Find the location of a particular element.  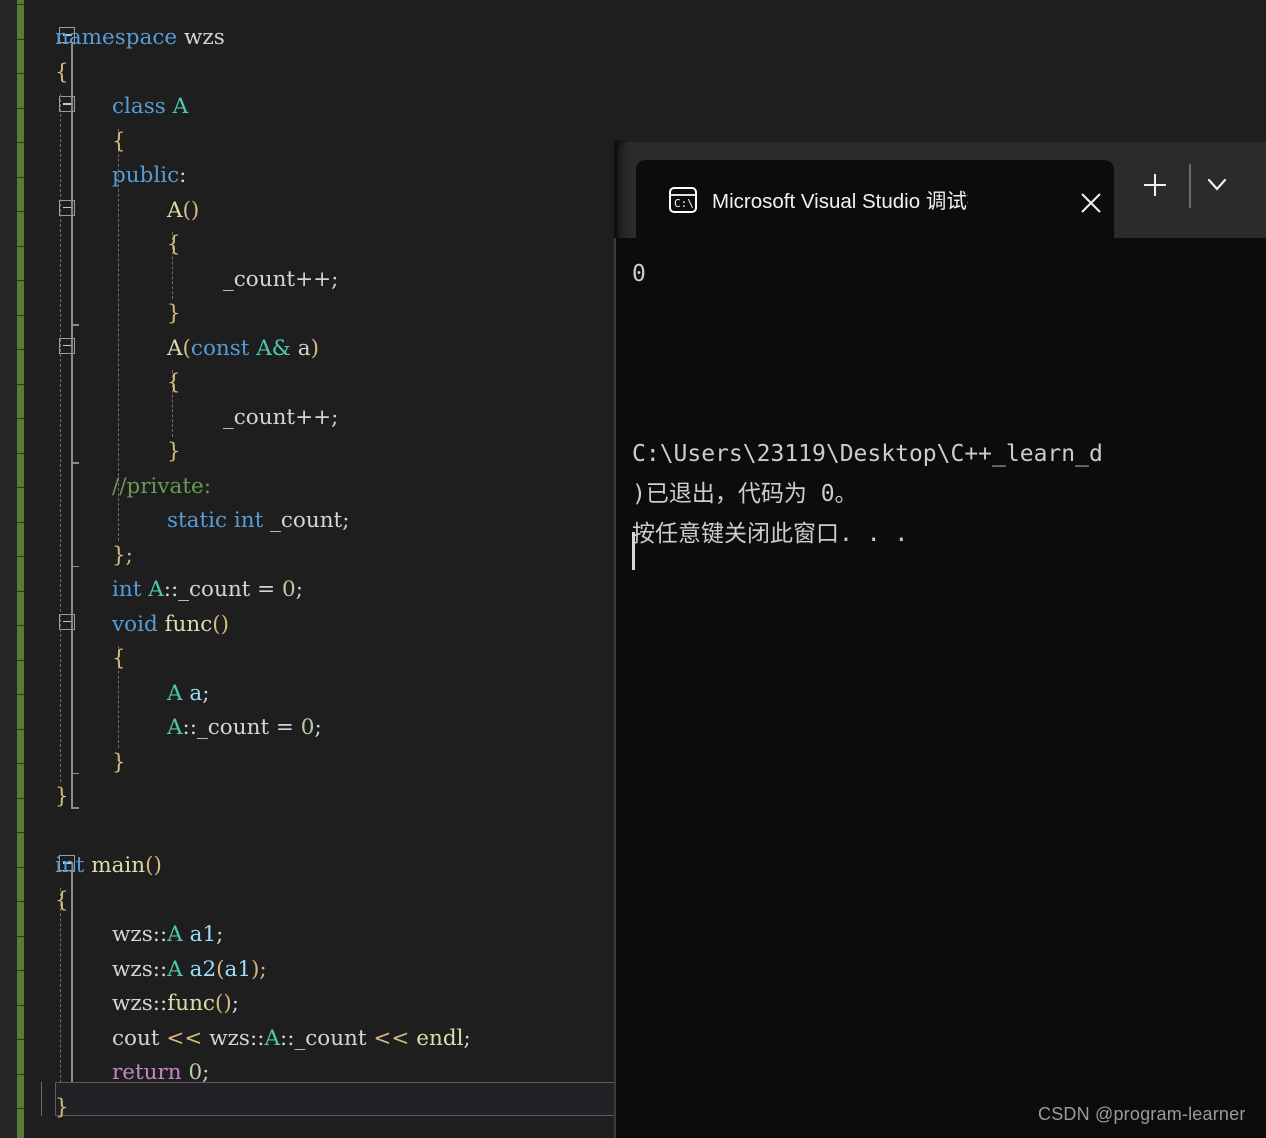

code-line: cout << wzs::A::_count << endl; is located at coordinates (307, 1039).